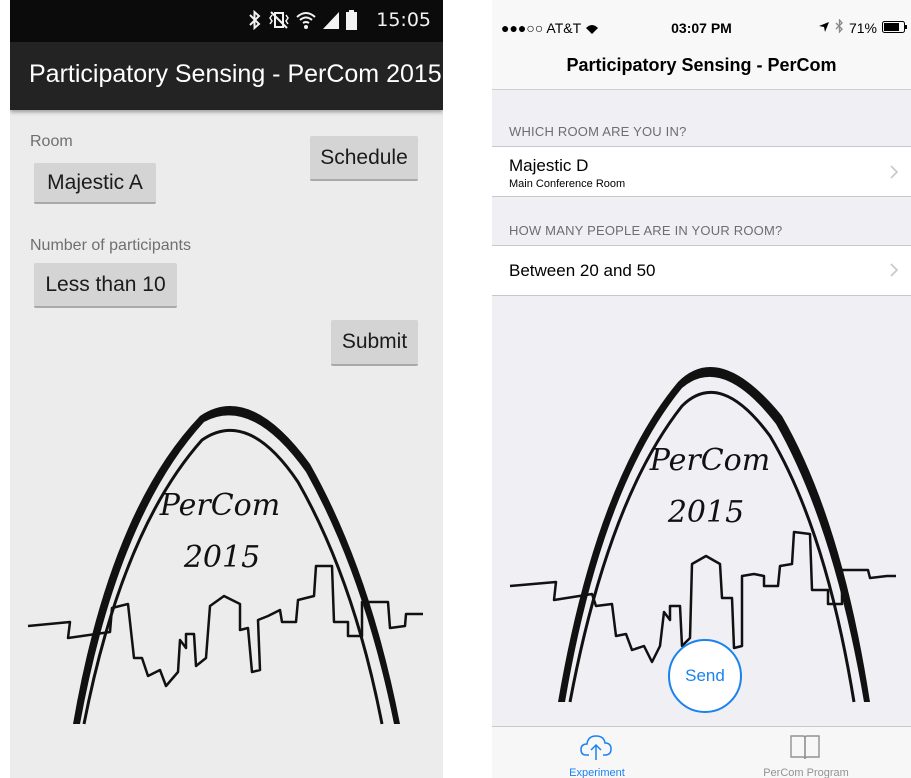 This screenshot has height=778, width=911. What do you see at coordinates (596, 747) in the screenshot?
I see `cloud-upload-icon` at bounding box center [596, 747].